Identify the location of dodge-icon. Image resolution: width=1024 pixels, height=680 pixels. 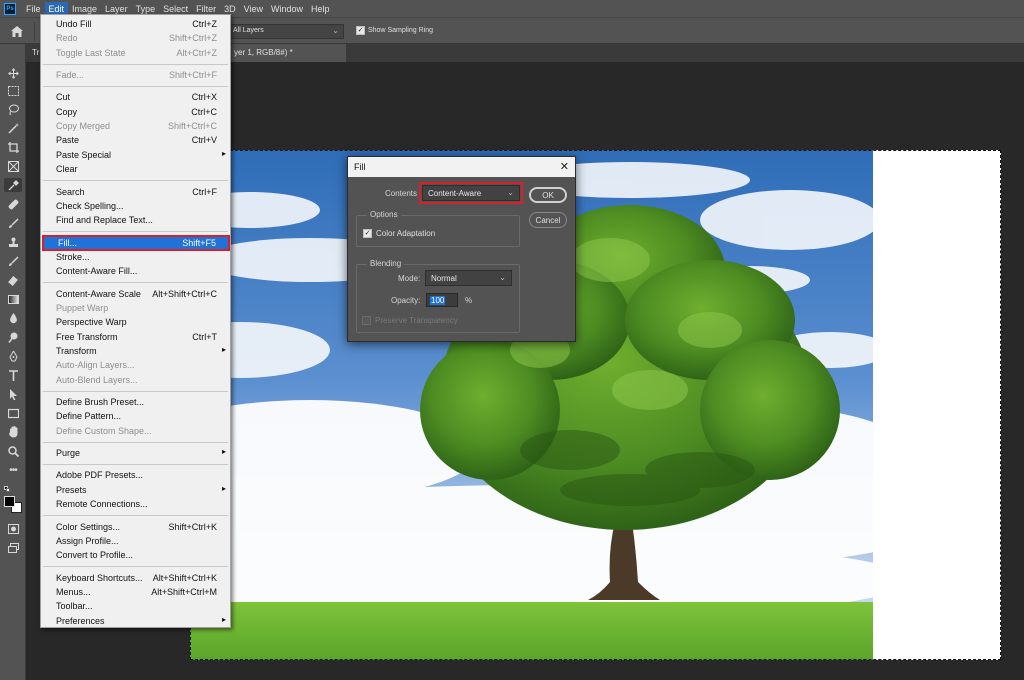
(12, 337).